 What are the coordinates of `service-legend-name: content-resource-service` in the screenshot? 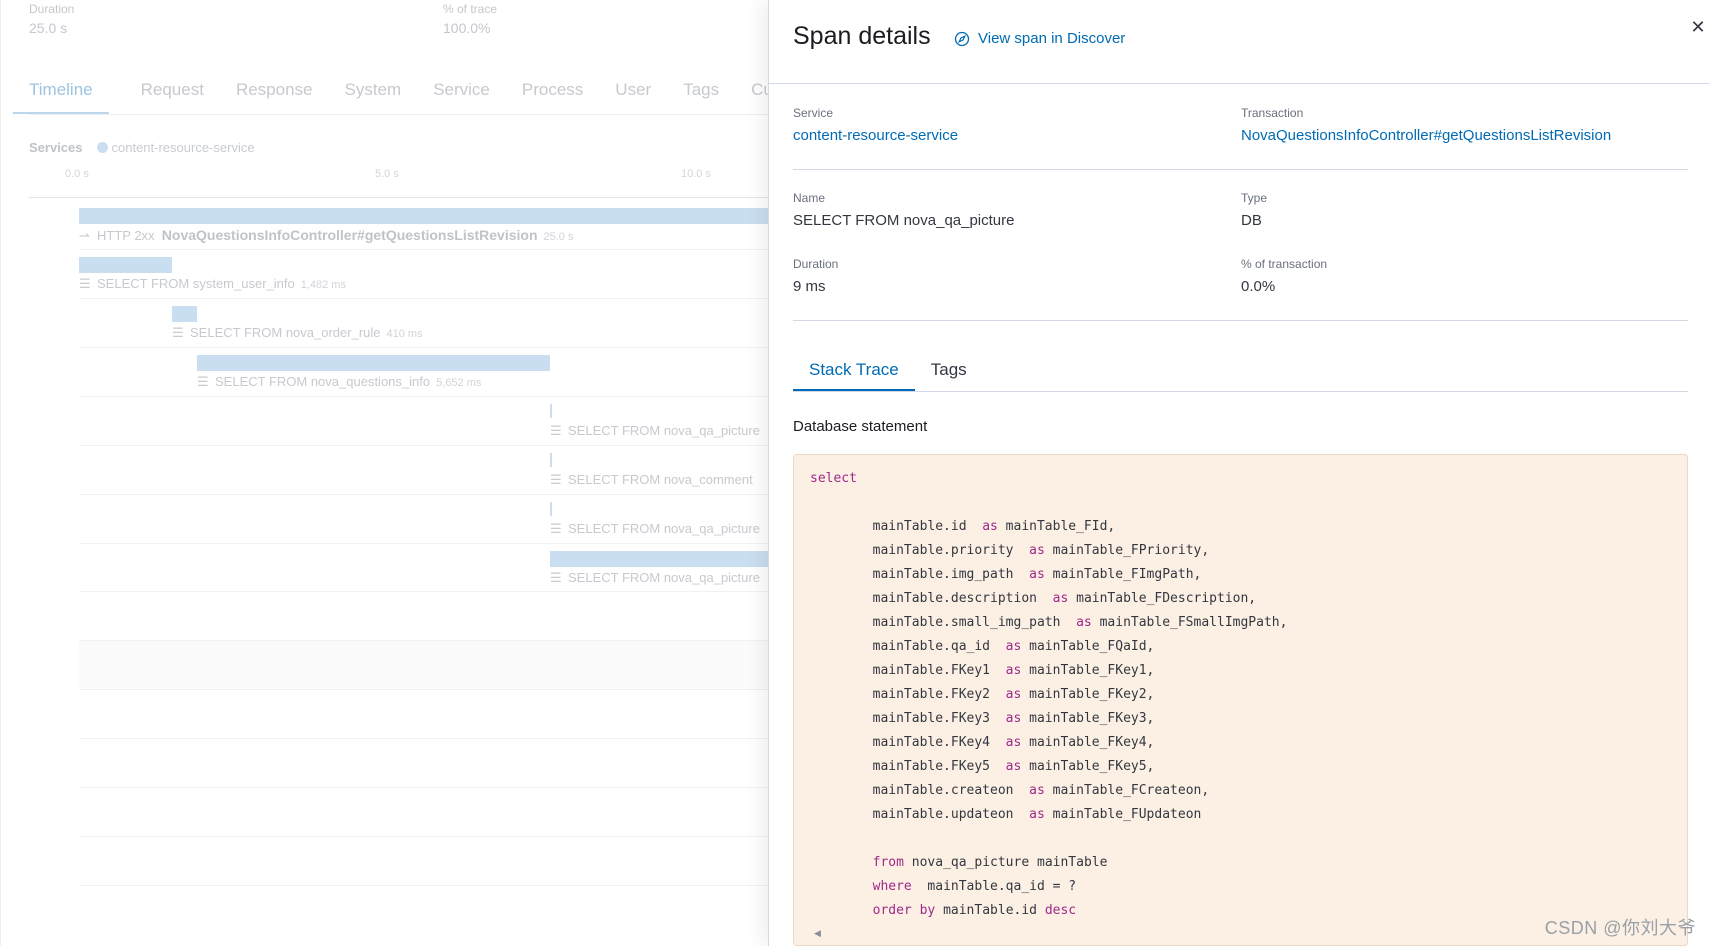 It's located at (183, 147).